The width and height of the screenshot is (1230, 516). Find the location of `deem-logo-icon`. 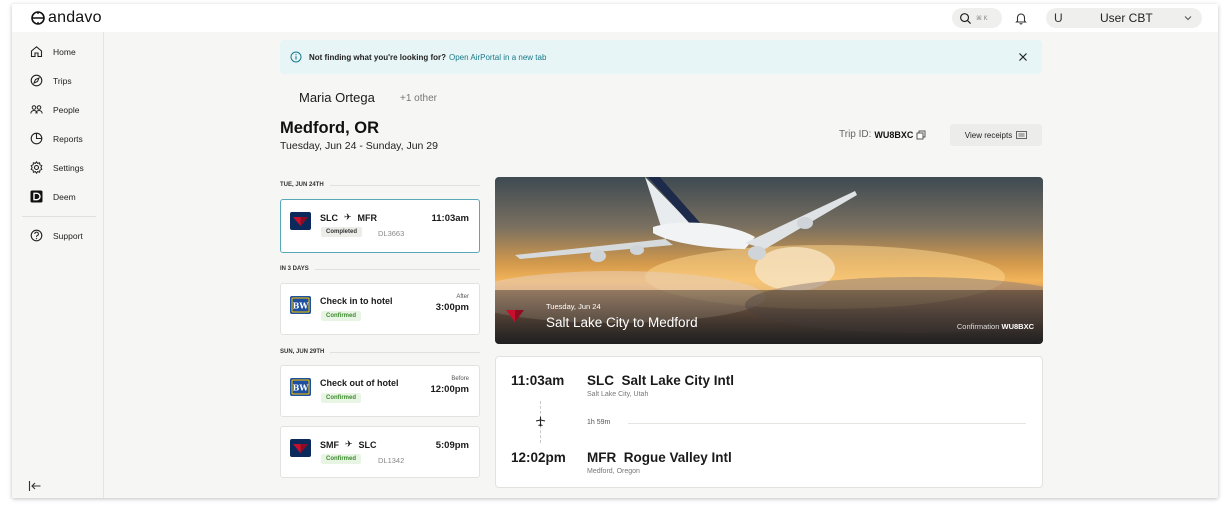

deem-logo-icon is located at coordinates (36, 196).